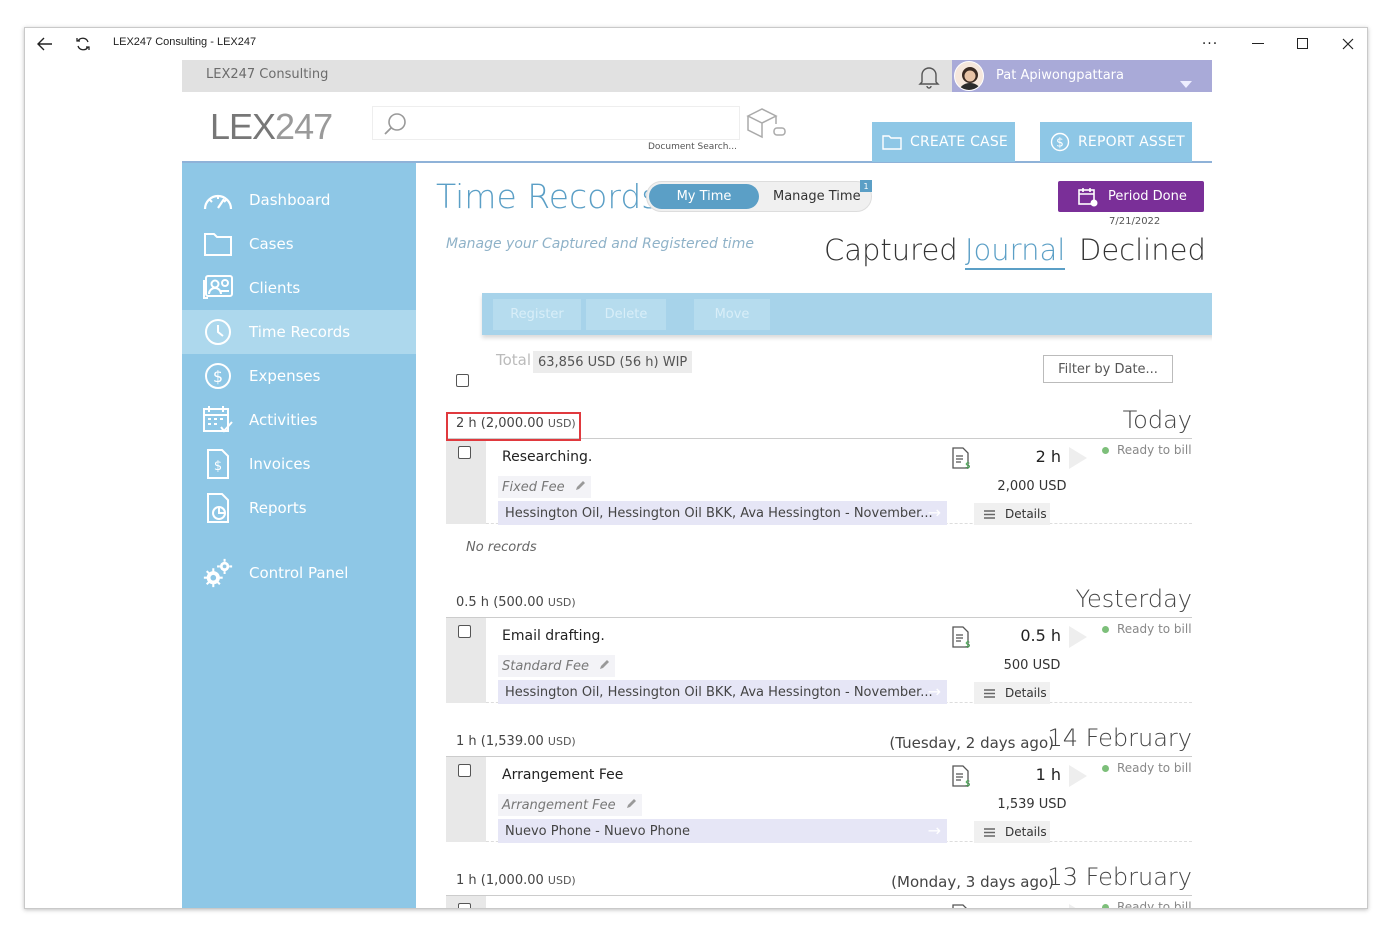 The image size is (1391, 935). What do you see at coordinates (1348, 43) in the screenshot?
I see `close-button` at bounding box center [1348, 43].